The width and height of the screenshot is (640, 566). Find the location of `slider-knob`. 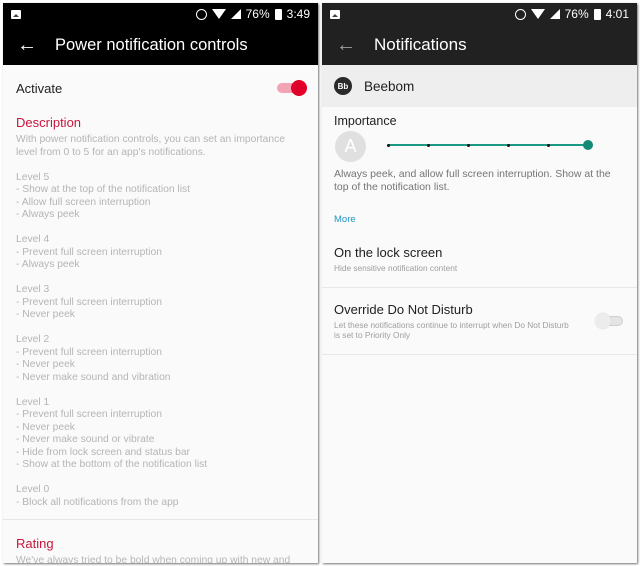

slider-knob is located at coordinates (588, 145).